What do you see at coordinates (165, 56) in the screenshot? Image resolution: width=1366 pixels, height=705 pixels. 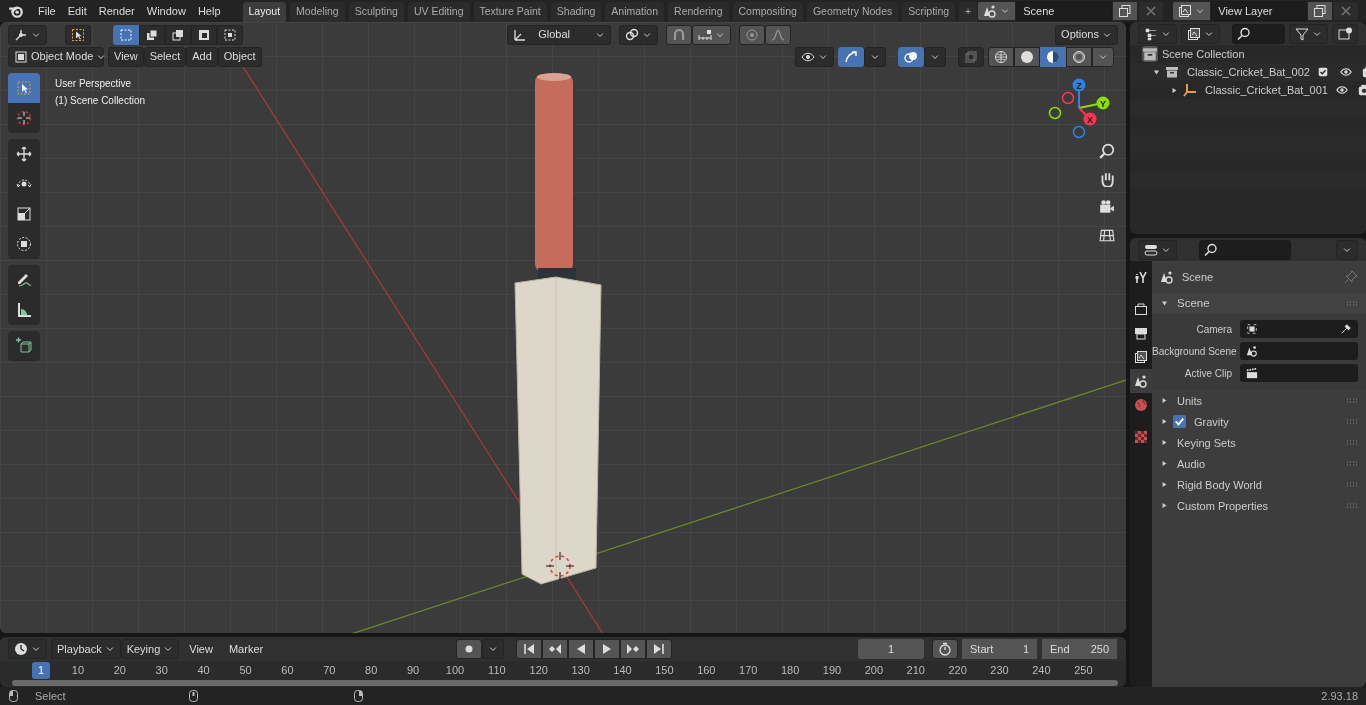 I see `viewport-menu: Select` at bounding box center [165, 56].